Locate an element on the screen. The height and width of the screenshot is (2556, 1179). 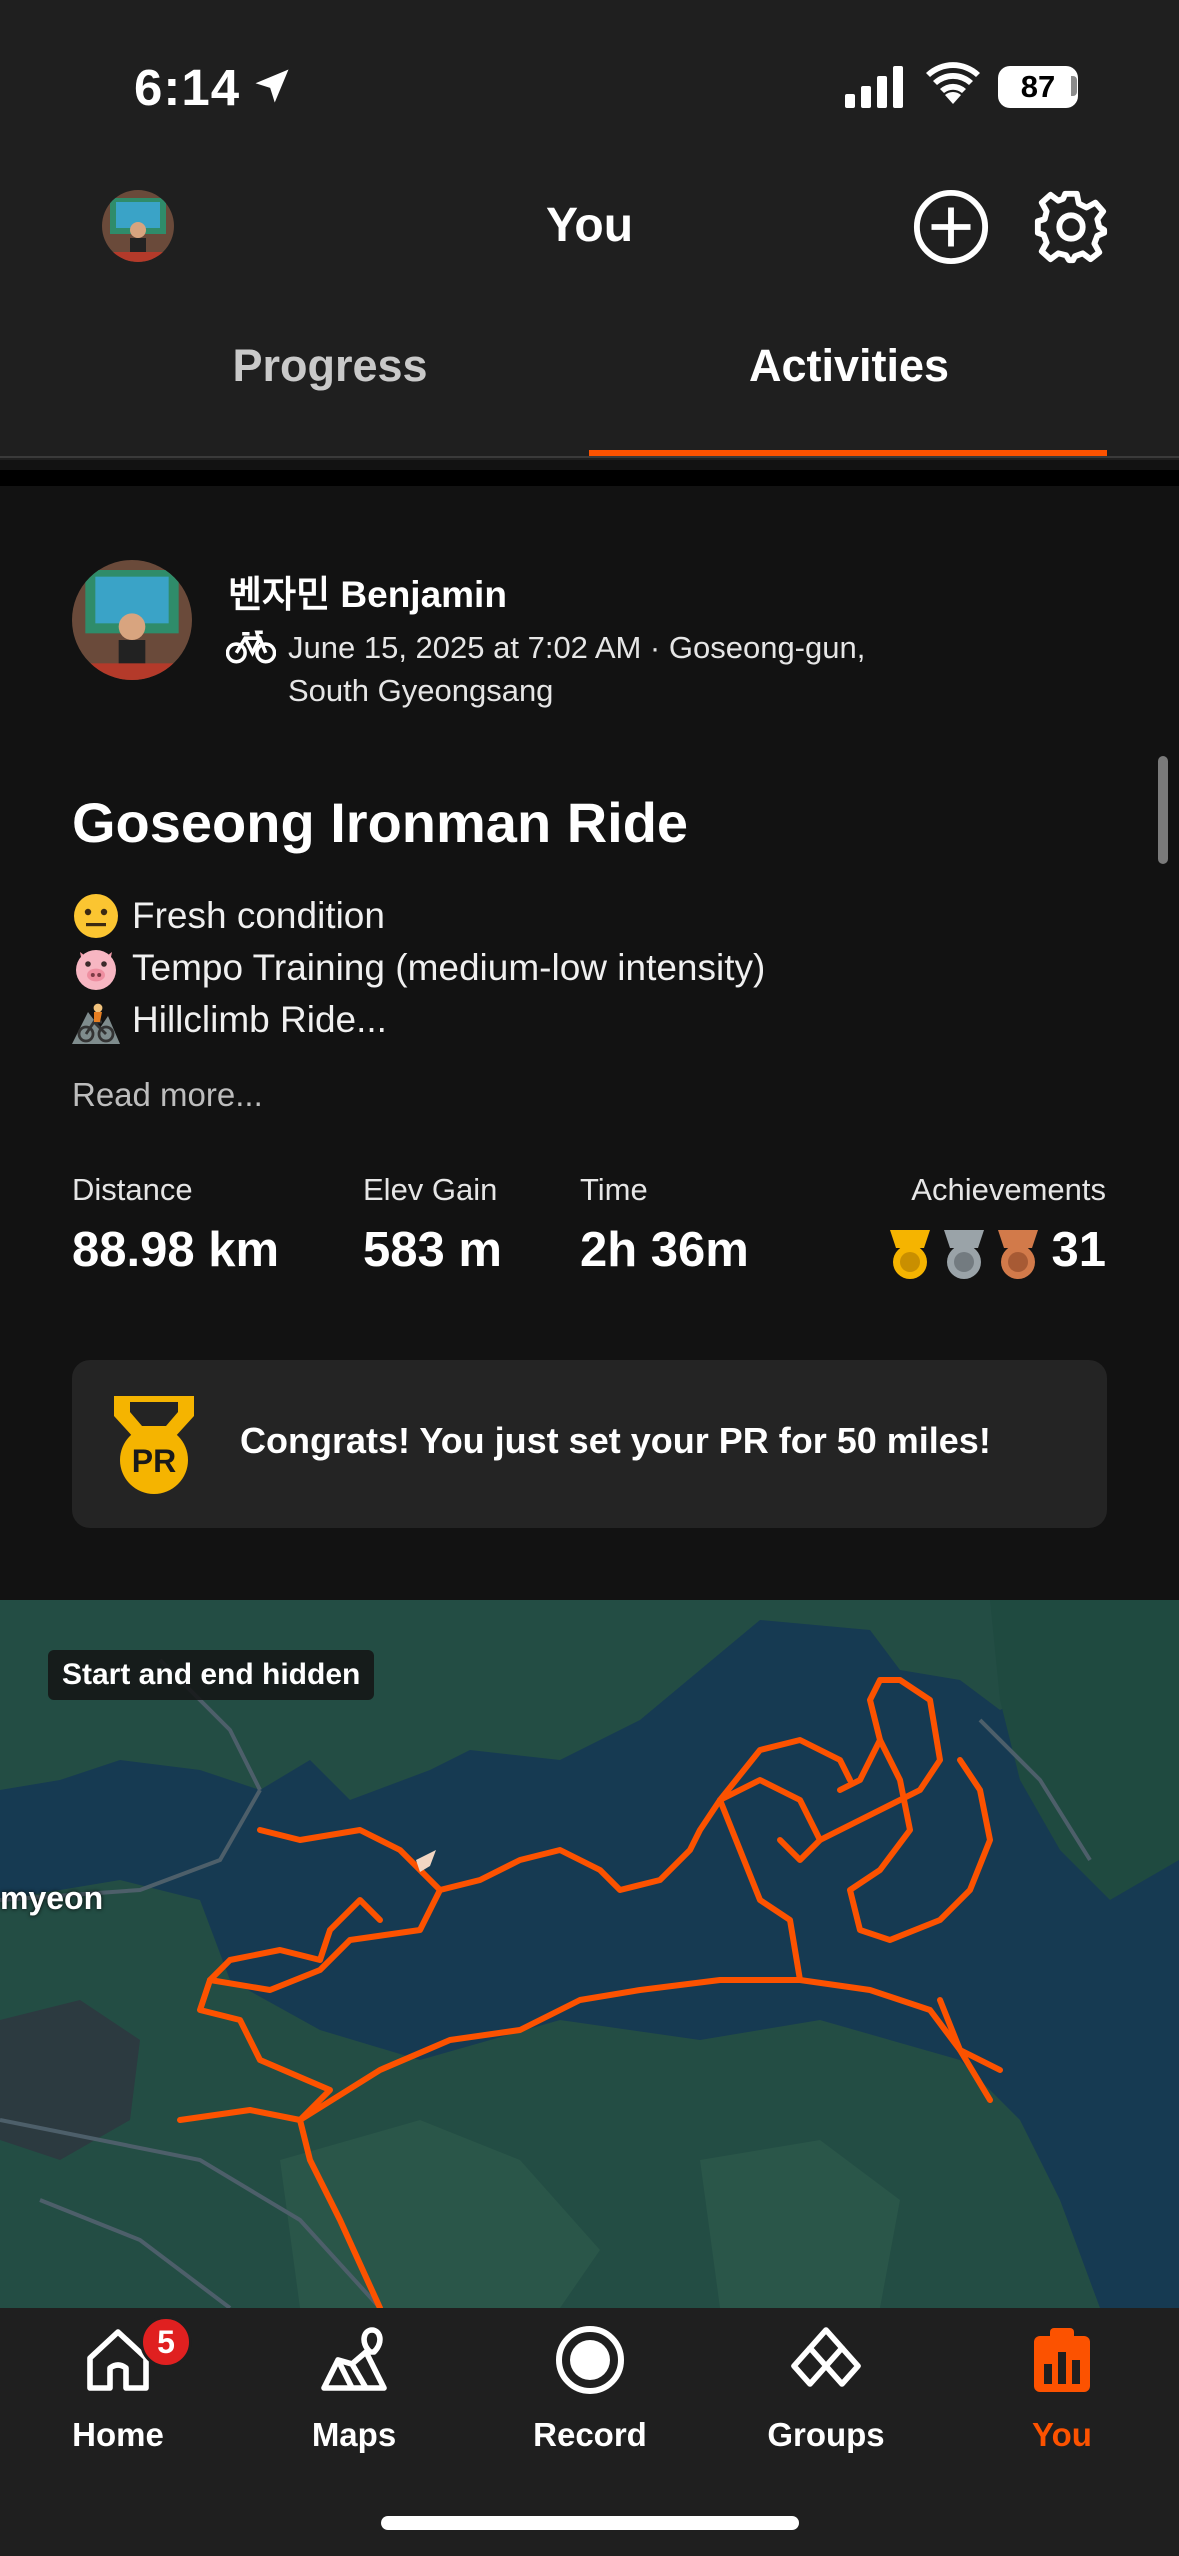
nav-maps: Maps is located at coordinates (354, 2408).